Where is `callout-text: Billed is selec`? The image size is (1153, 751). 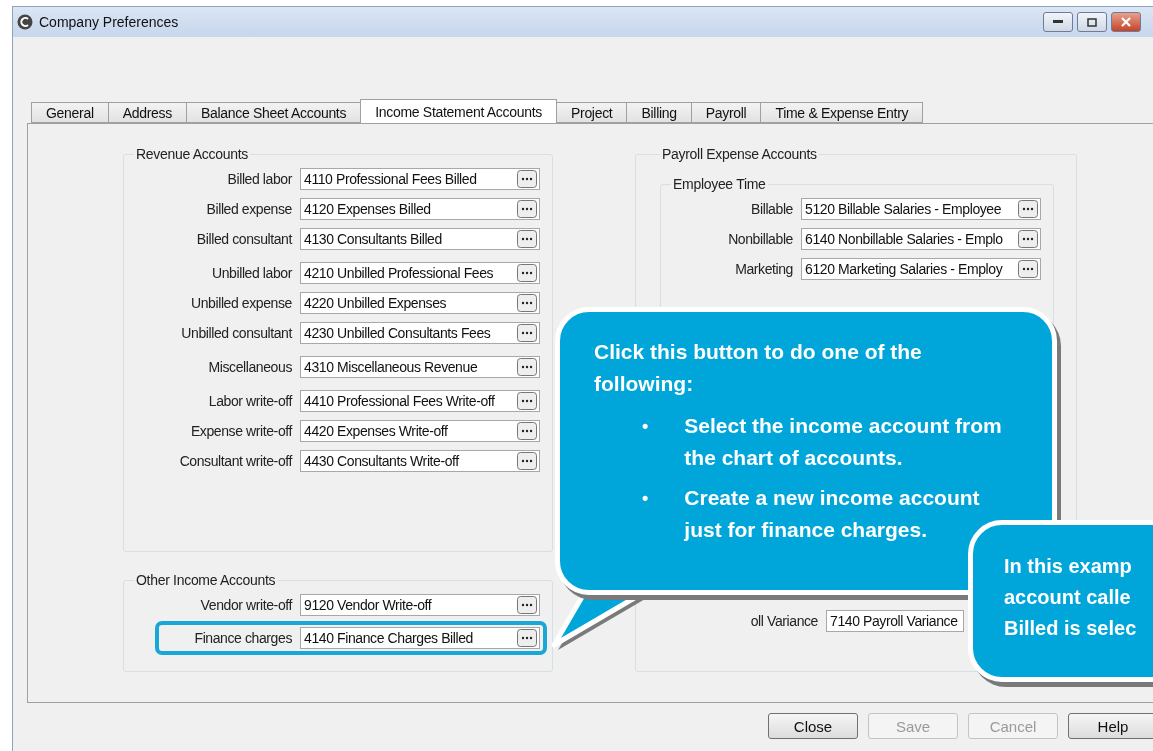
callout-text: Billed is selec is located at coordinates (1071, 628).